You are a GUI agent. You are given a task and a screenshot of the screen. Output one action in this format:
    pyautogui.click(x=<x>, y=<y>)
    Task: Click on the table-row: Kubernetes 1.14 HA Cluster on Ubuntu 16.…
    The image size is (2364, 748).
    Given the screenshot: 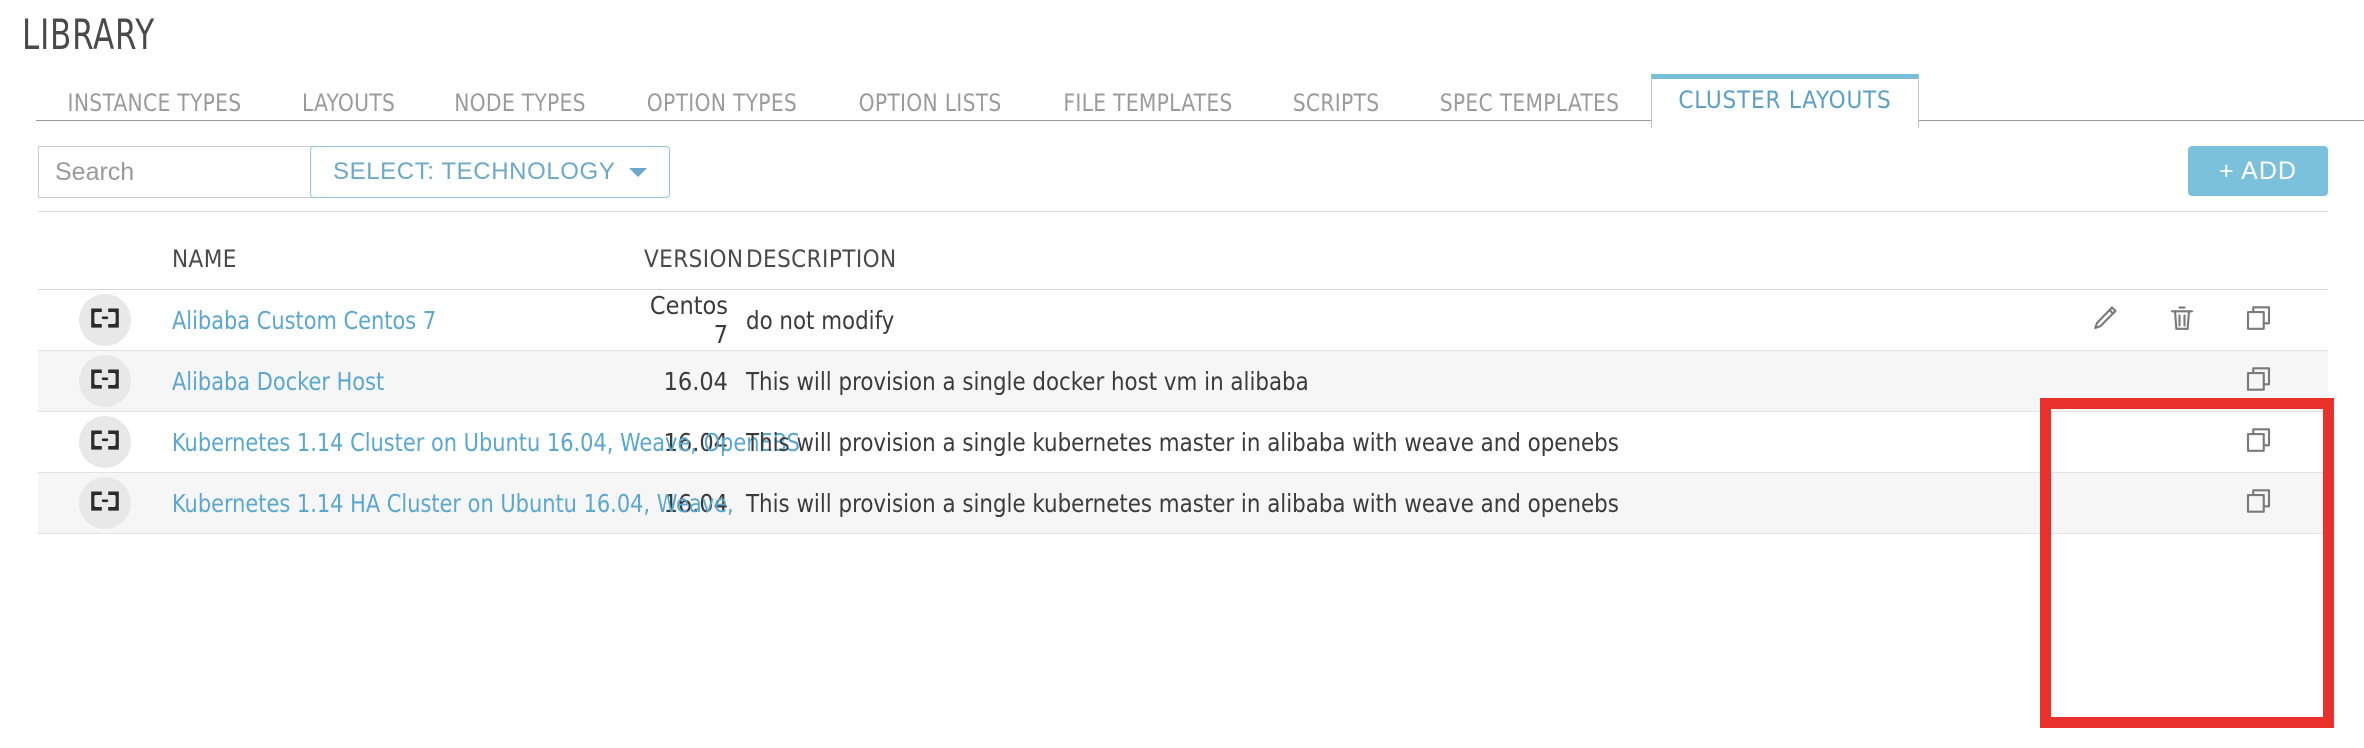 What is the action you would take?
    pyautogui.click(x=1183, y=503)
    